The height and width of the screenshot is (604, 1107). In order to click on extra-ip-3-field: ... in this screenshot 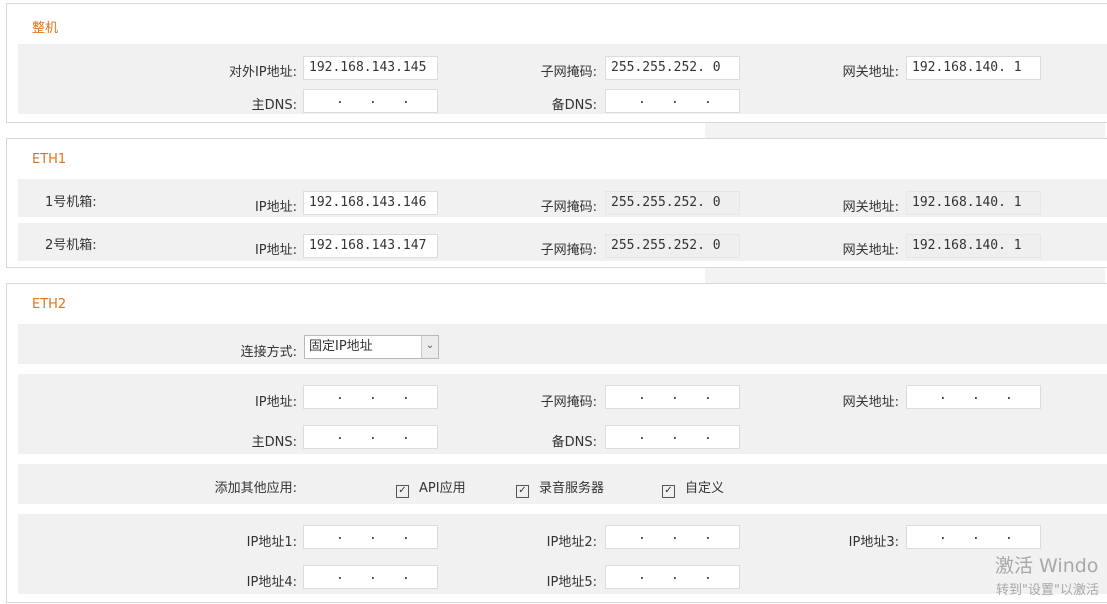, I will do `click(973, 537)`.